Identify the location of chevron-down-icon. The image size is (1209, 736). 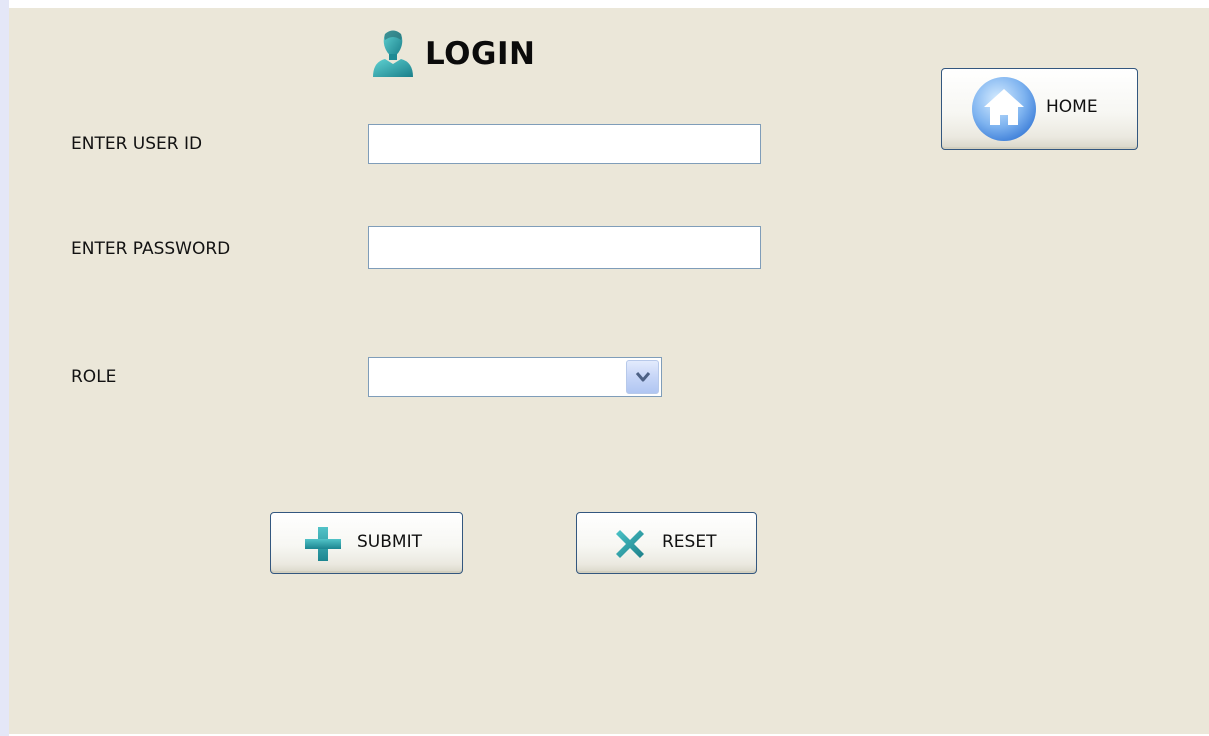
(643, 377).